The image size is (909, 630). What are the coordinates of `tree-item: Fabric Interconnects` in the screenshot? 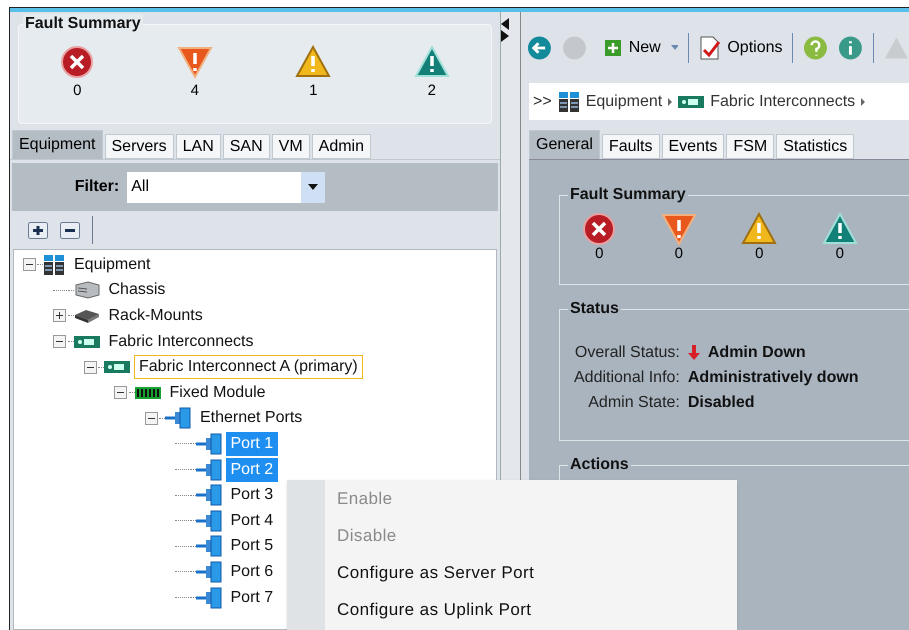 It's located at (181, 342).